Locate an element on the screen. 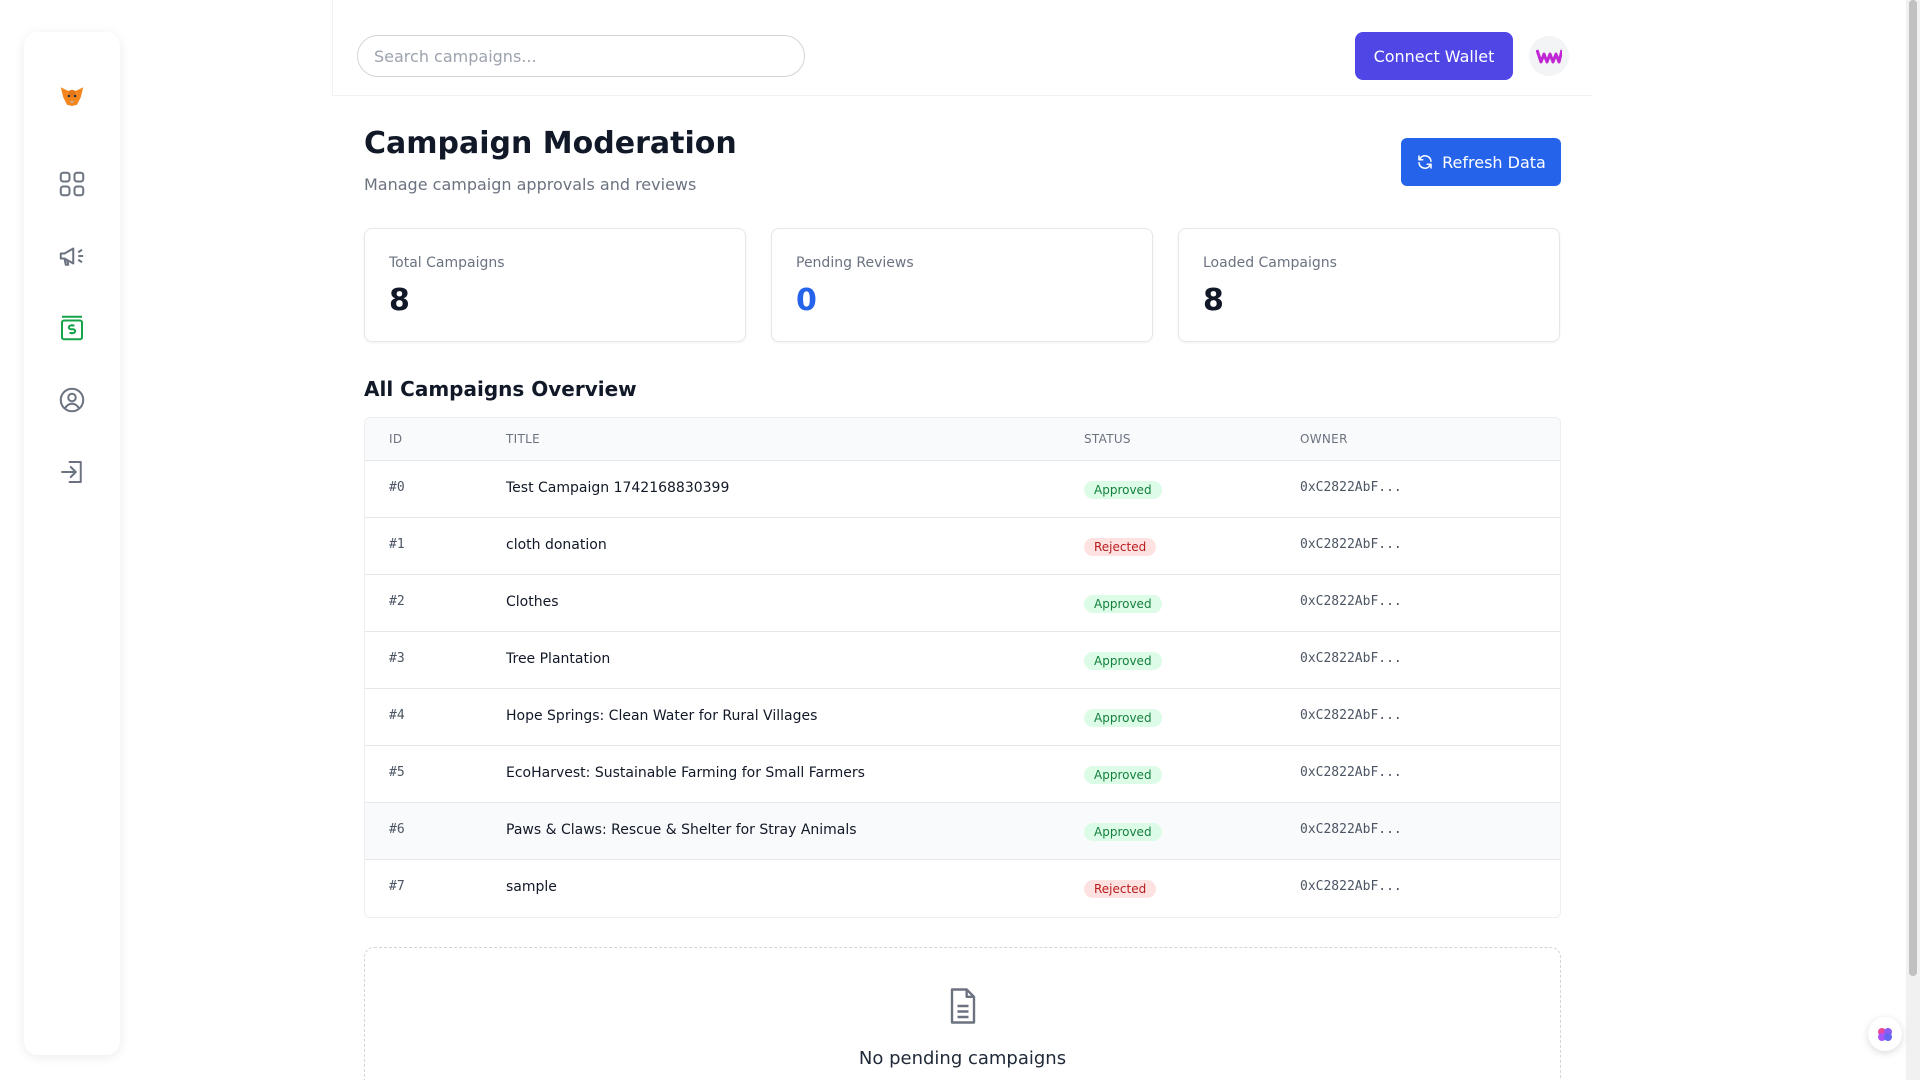 The image size is (1920, 1080). stat-card-pending: Pending Reviews 0 is located at coordinates (962, 285).